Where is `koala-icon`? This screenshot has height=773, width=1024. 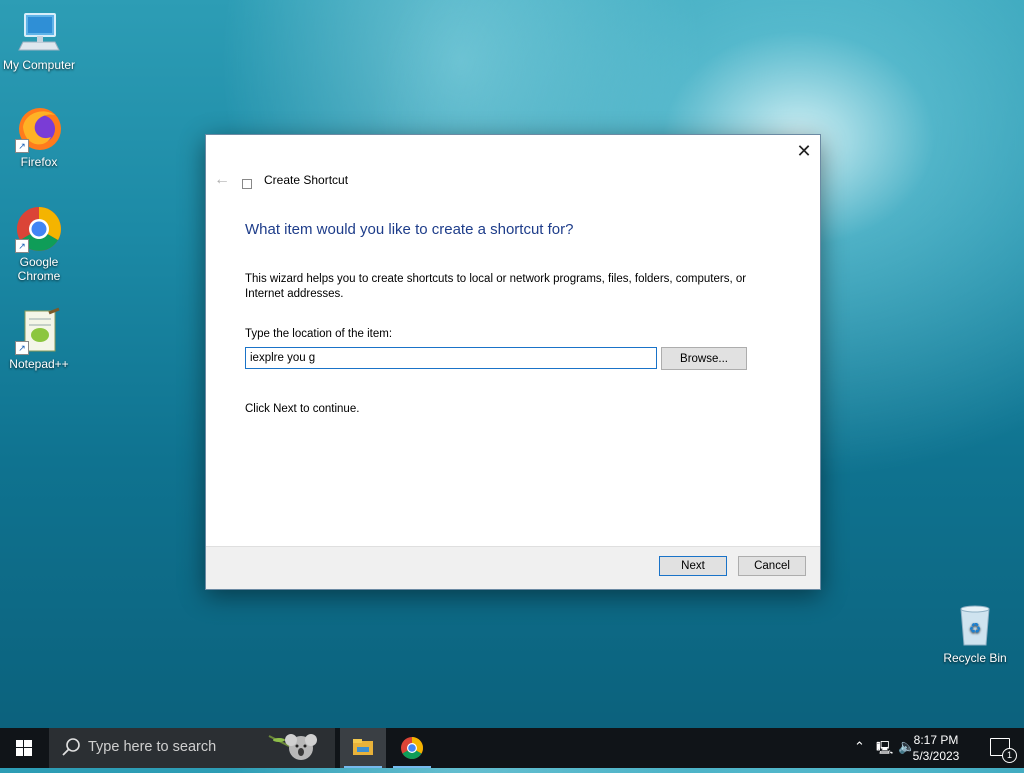
koala-icon is located at coordinates (292, 747).